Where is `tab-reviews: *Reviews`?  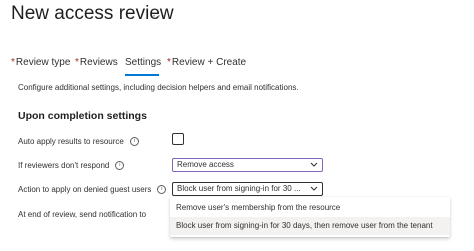 tab-reviews: *Reviews is located at coordinates (96, 62).